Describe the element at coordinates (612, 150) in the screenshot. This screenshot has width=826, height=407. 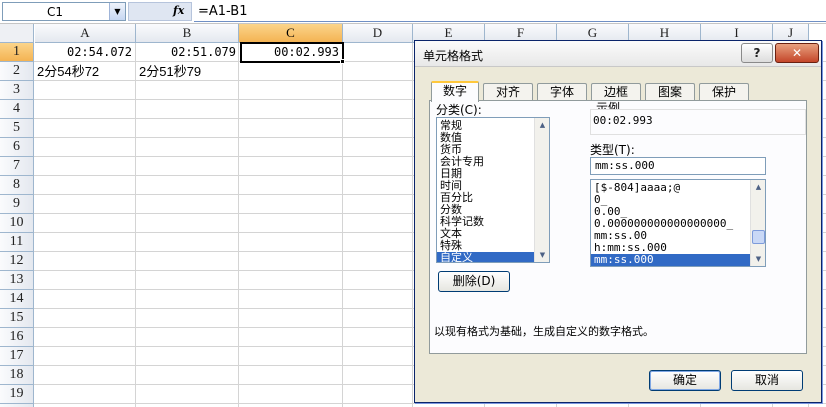
I see `type-label: 类型(T):` at that location.